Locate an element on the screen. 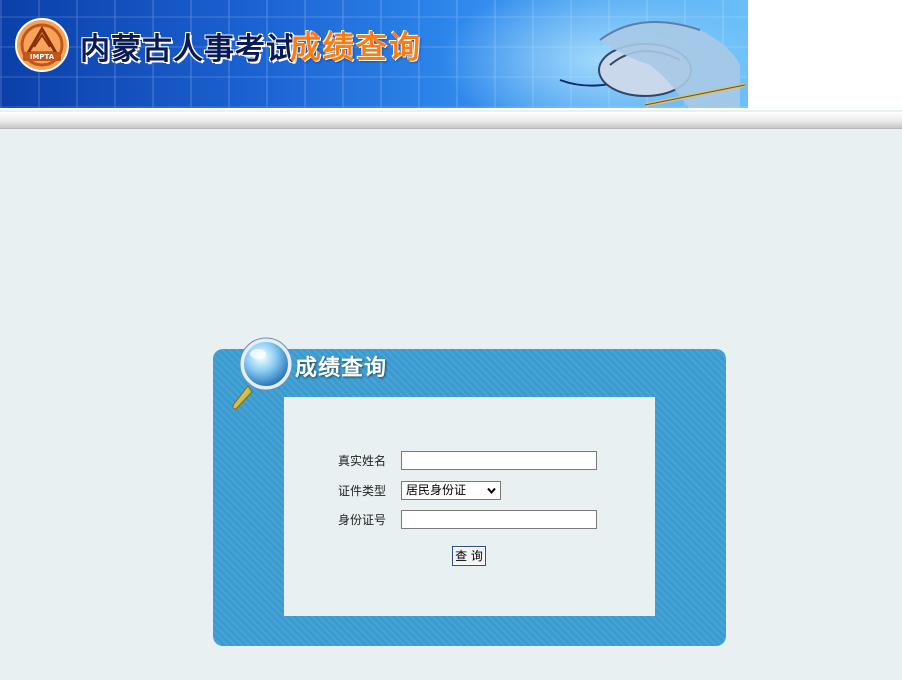 Image resolution: width=902 pixels, height=680 pixels. logo-text: IMPTA is located at coordinates (42, 57).